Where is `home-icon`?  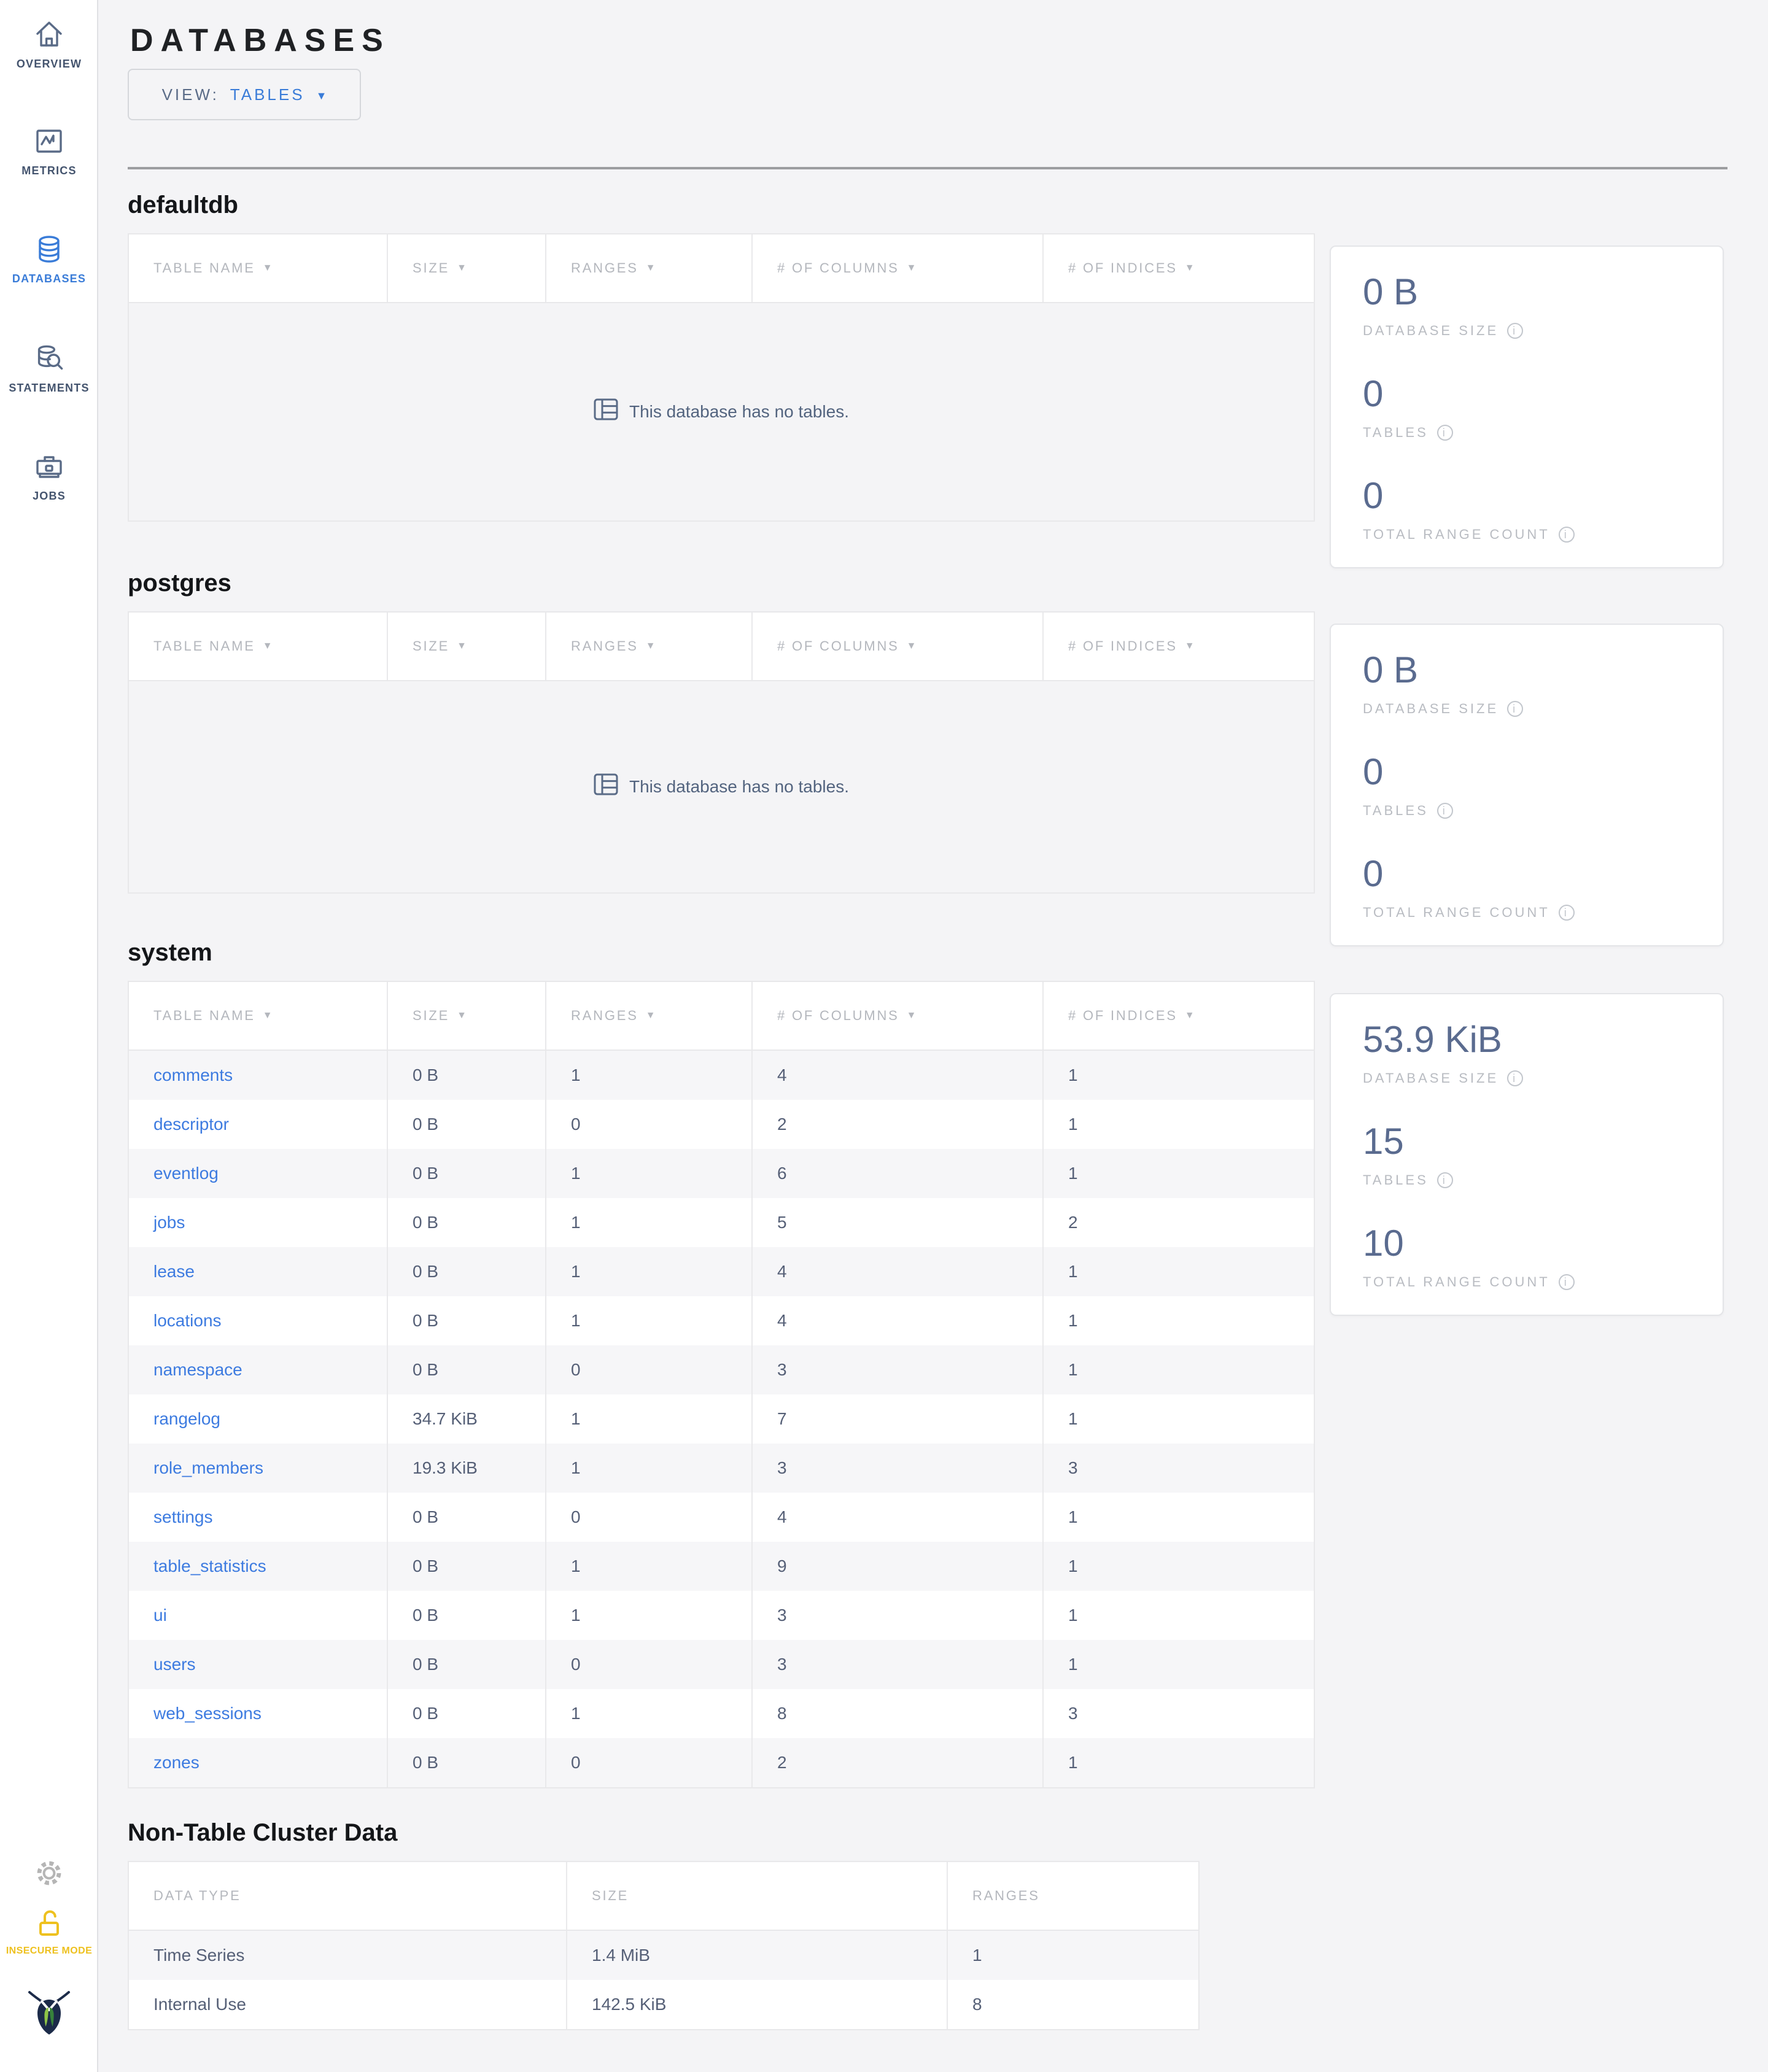 home-icon is located at coordinates (49, 34).